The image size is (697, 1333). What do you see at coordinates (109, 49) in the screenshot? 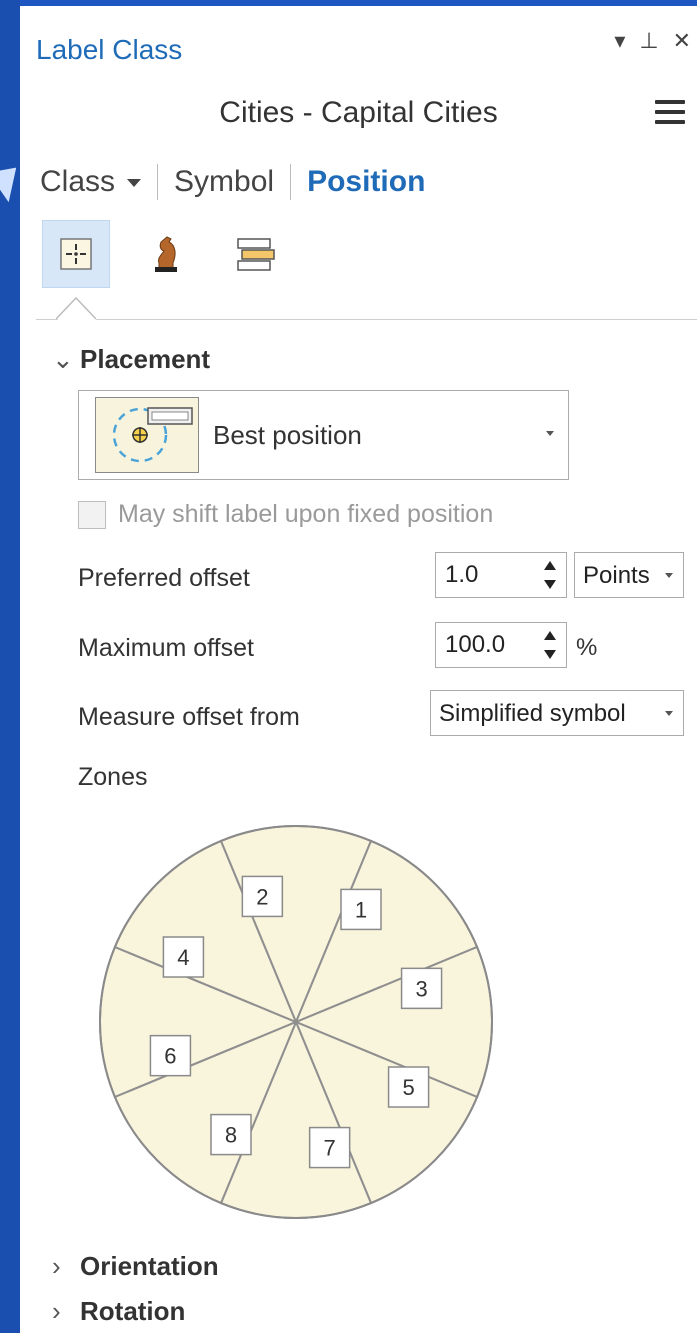
I see `pane-title: Label Class` at bounding box center [109, 49].